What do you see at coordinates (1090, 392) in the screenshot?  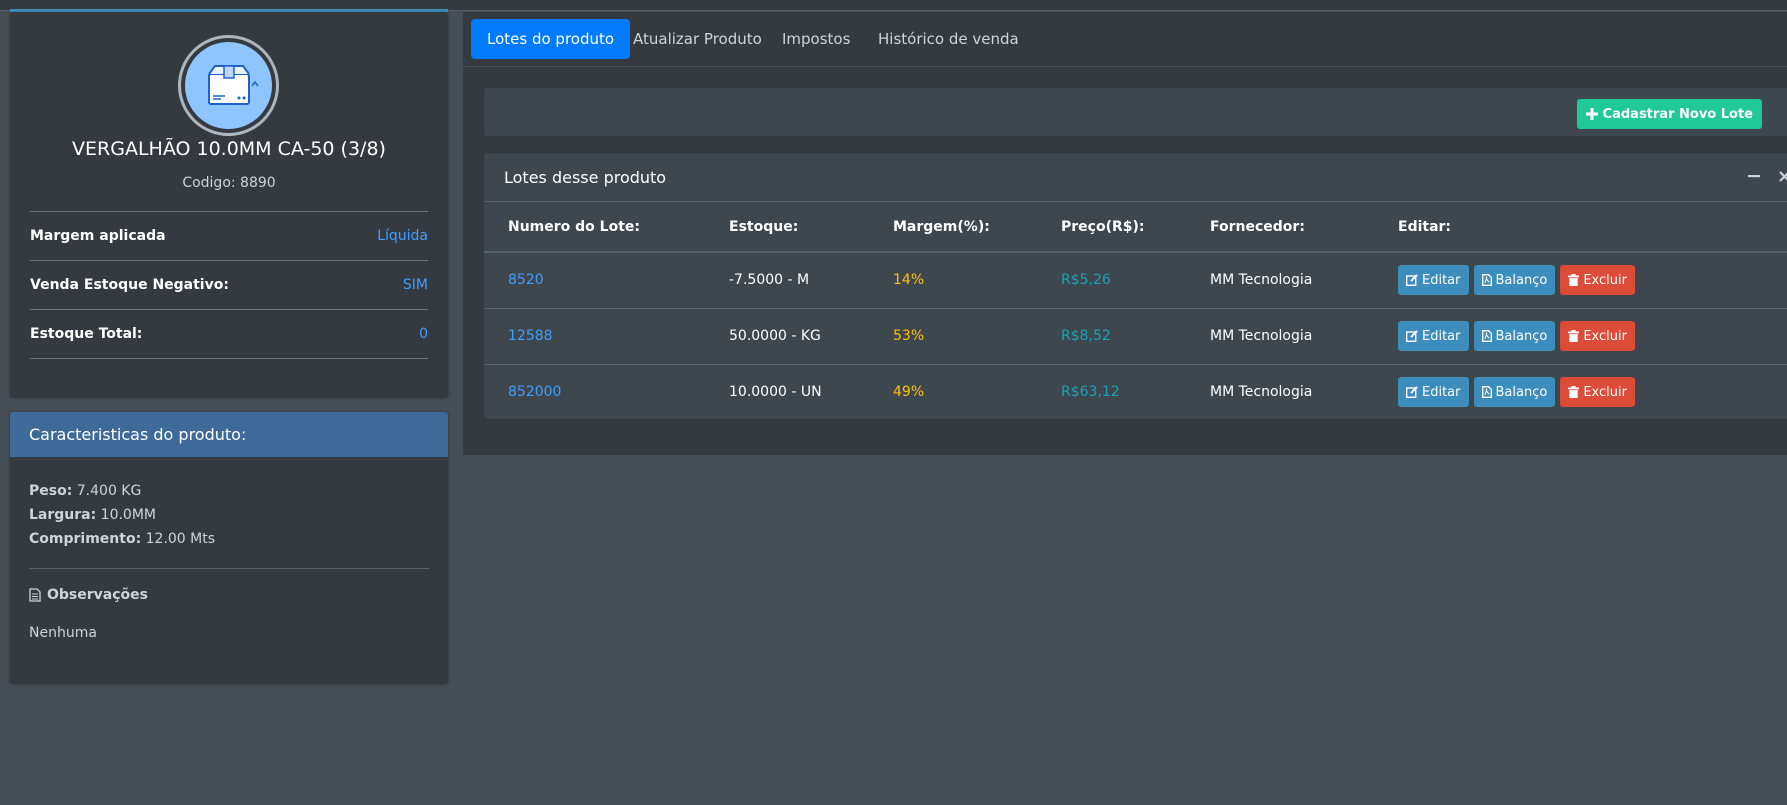 I see `lote-preco: R$63,12` at bounding box center [1090, 392].